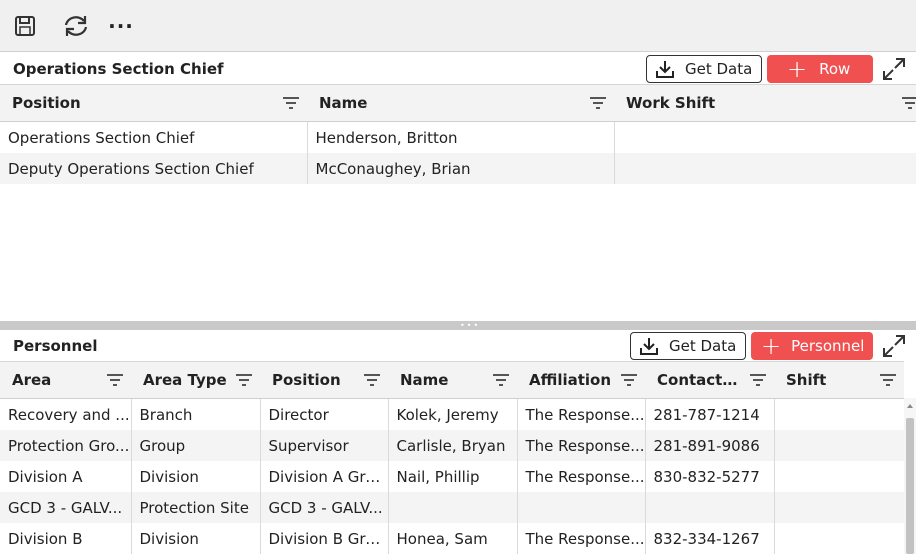 The image size is (916, 554). What do you see at coordinates (324, 445) in the screenshot?
I see `cell: Supervisor` at bounding box center [324, 445].